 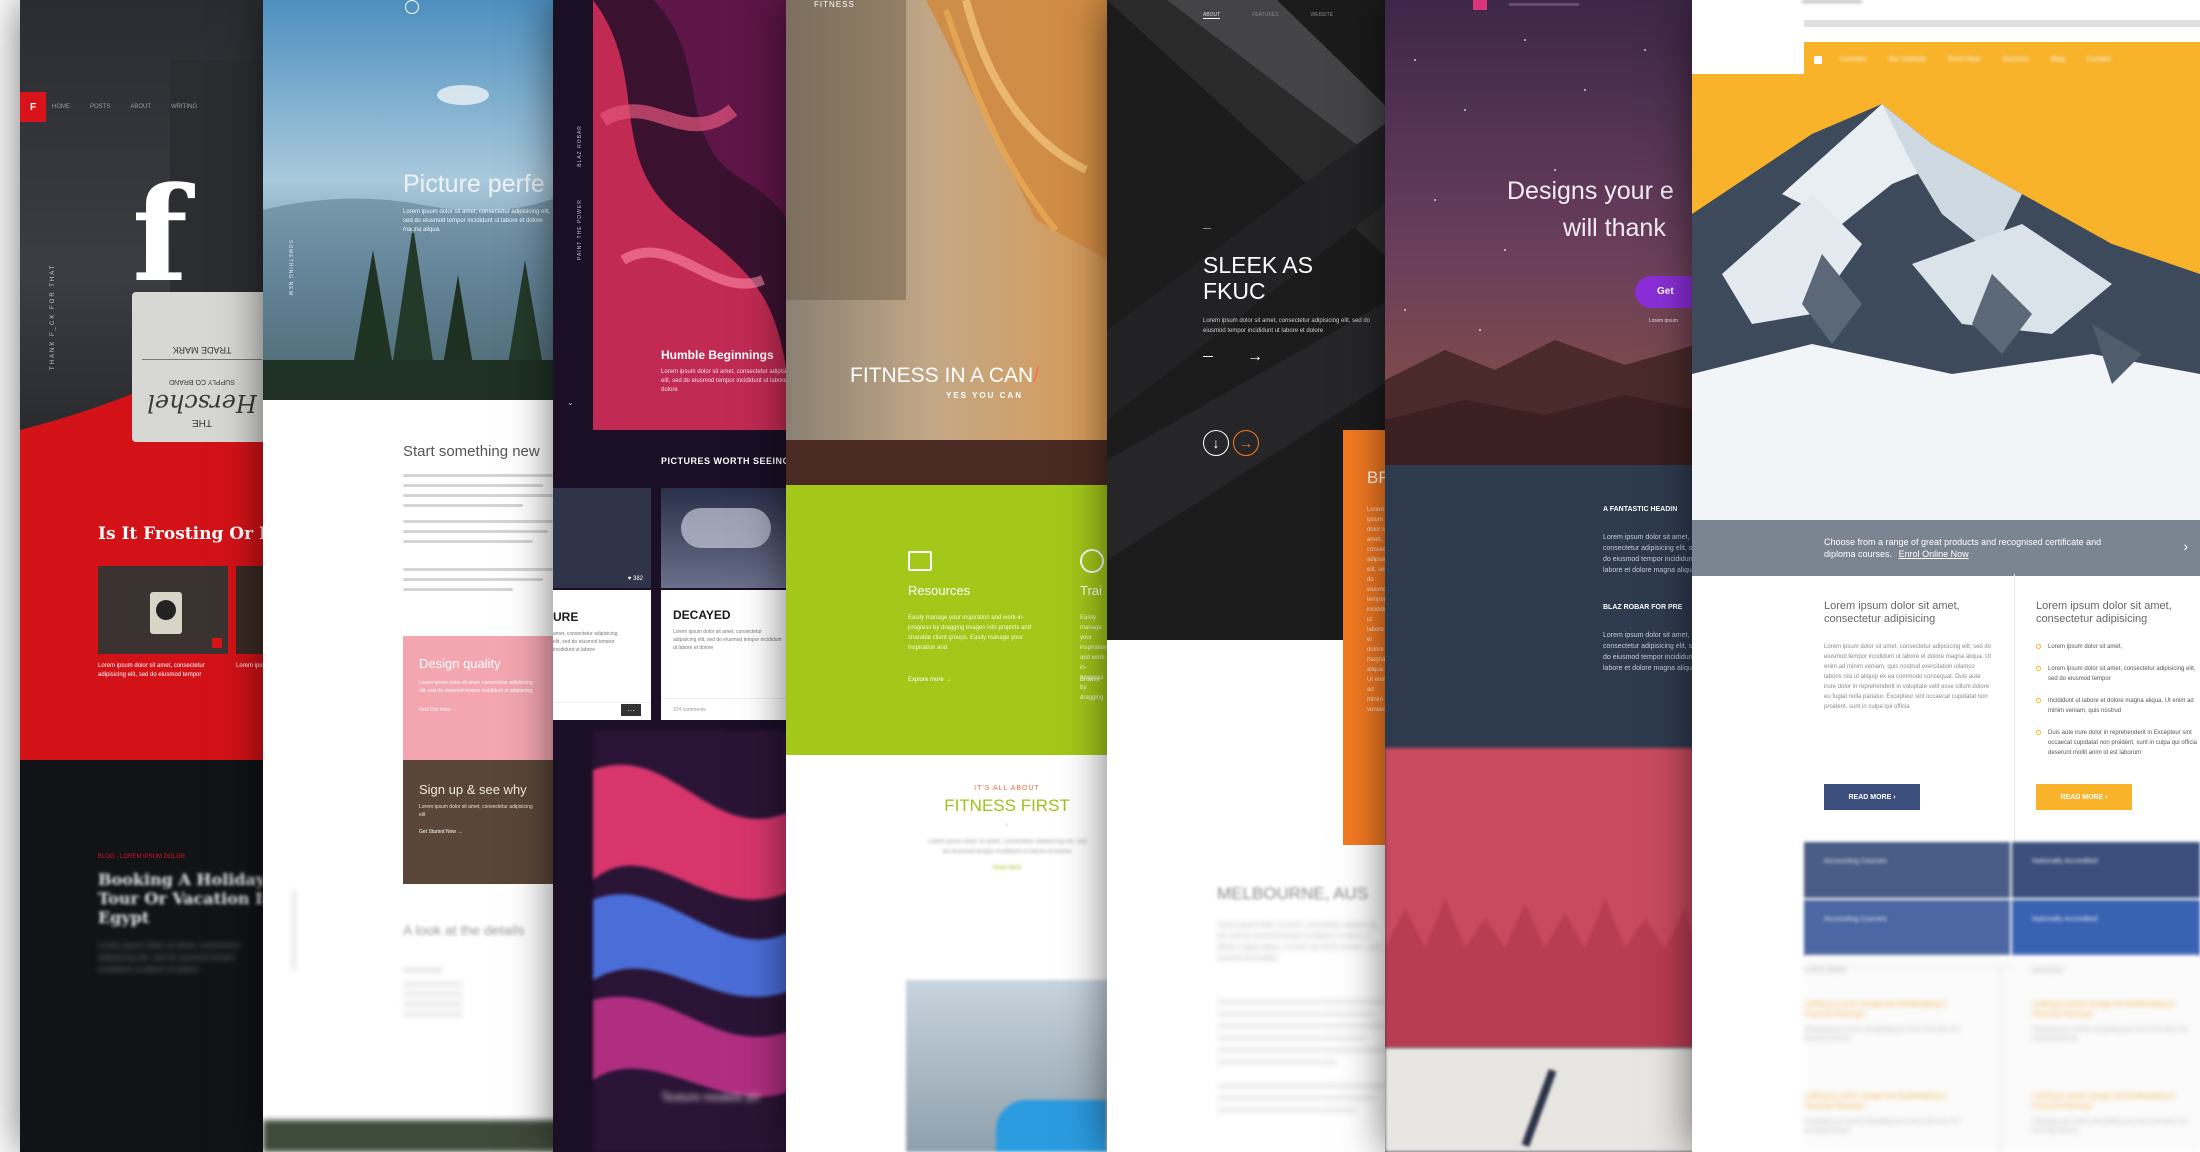 I want to click on orange-title: BR OF, so click(x=1377, y=477).